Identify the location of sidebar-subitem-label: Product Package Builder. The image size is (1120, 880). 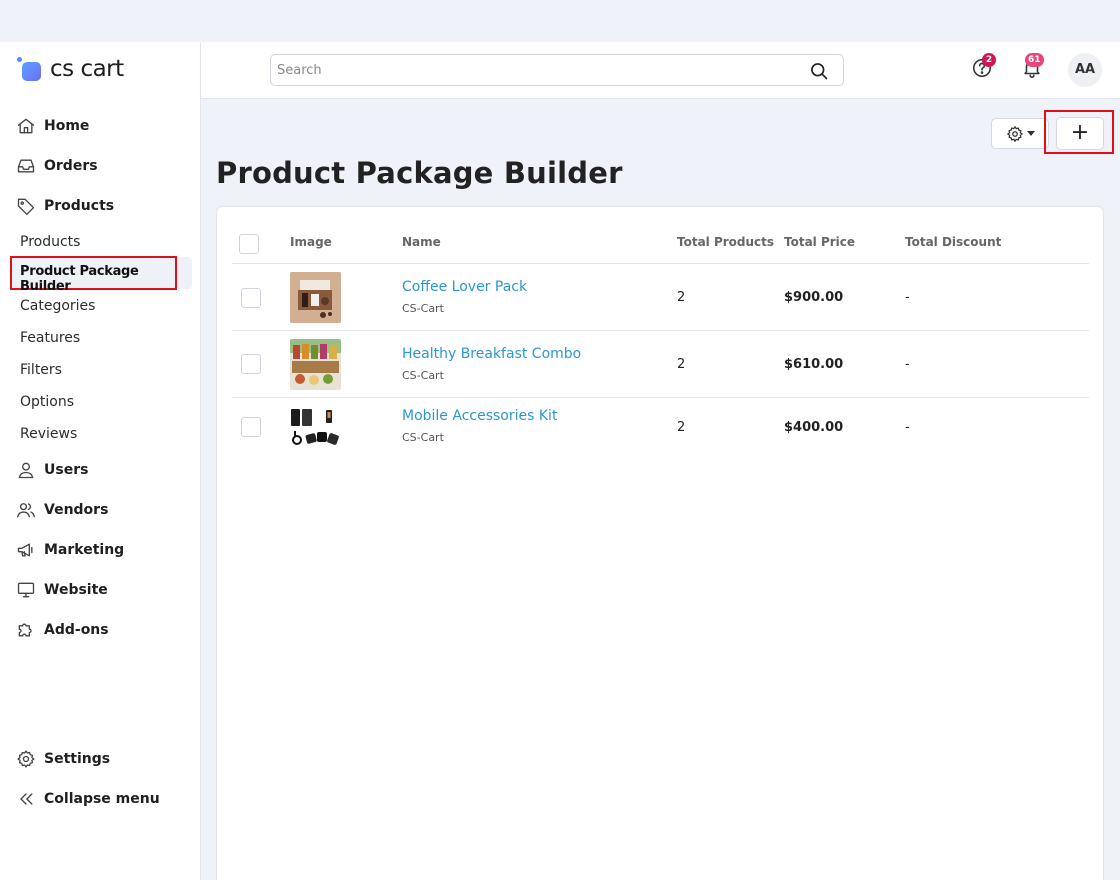
(79, 279).